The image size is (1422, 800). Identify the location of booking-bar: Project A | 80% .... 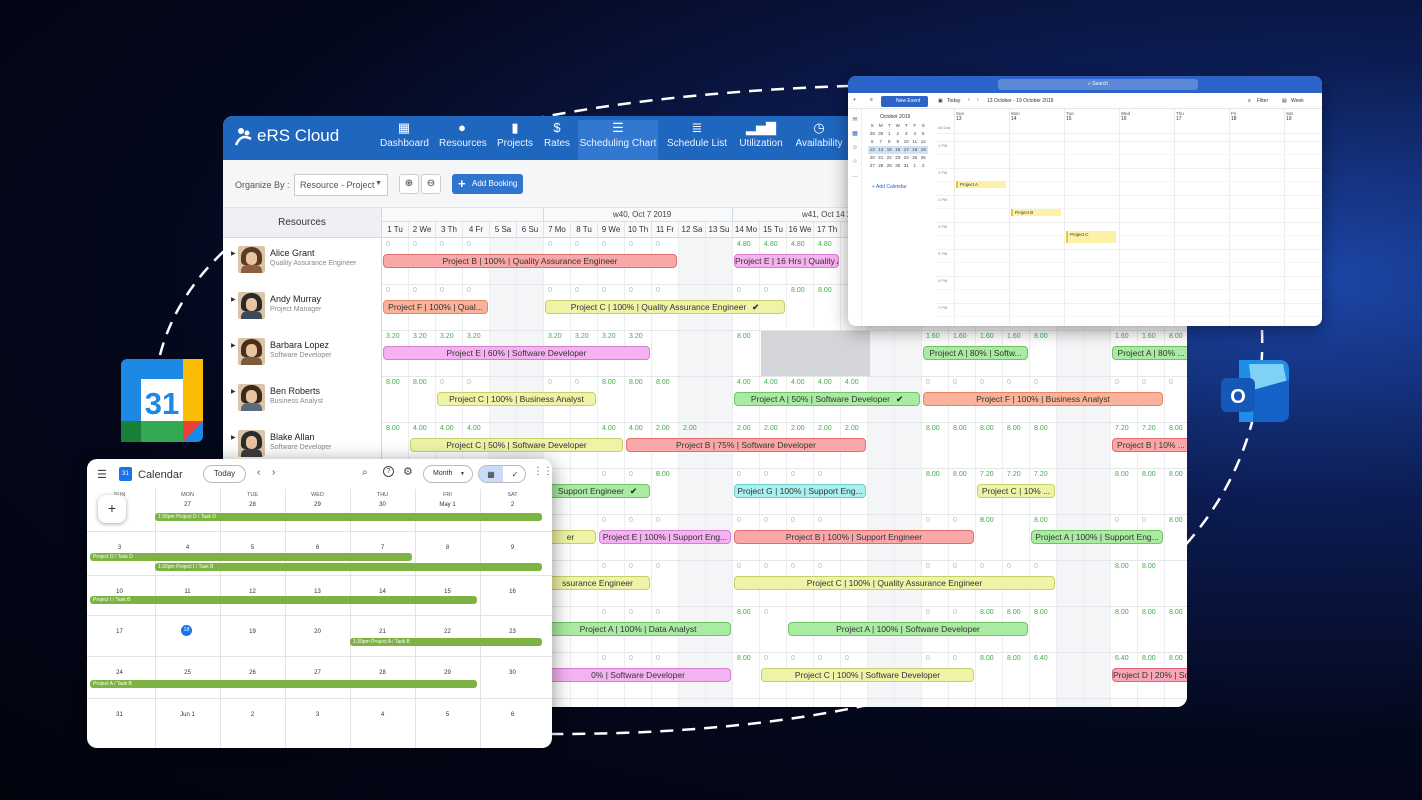
(1149, 353).